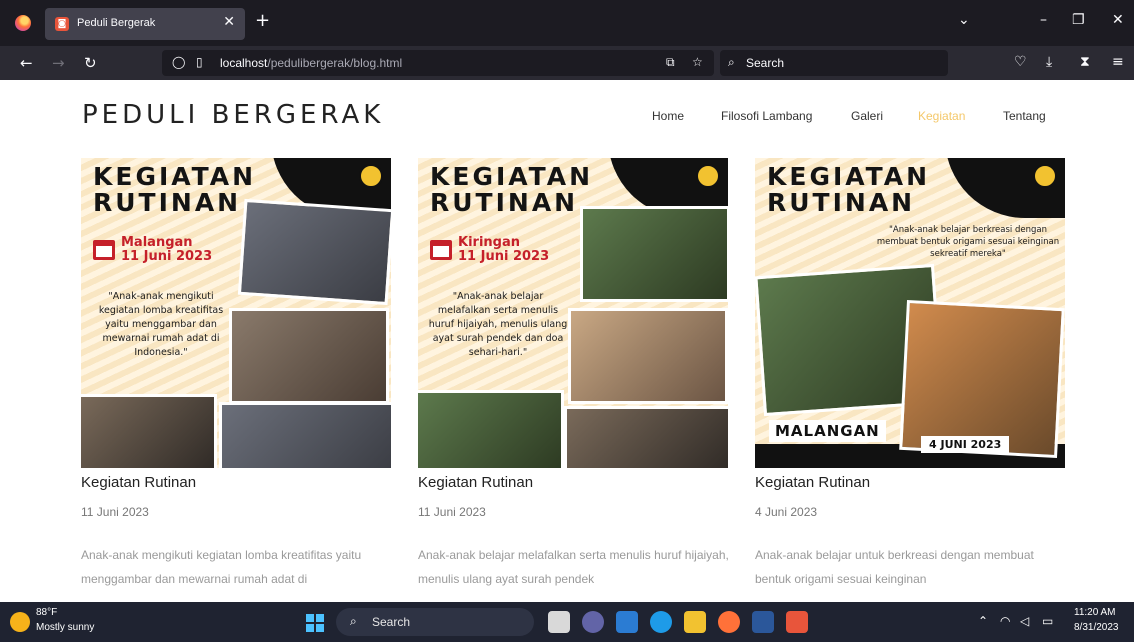 Image resolution: width=1134 pixels, height=642 pixels. What do you see at coordinates (593, 622) in the screenshot?
I see `chat-icon` at bounding box center [593, 622].